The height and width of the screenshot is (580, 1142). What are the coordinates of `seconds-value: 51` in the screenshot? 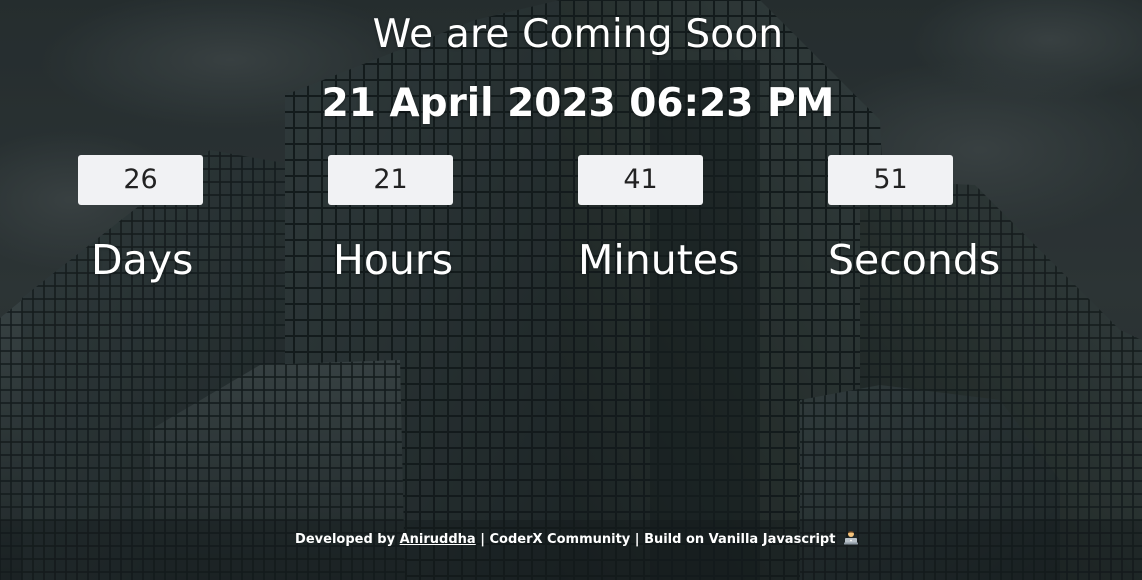 It's located at (890, 180).